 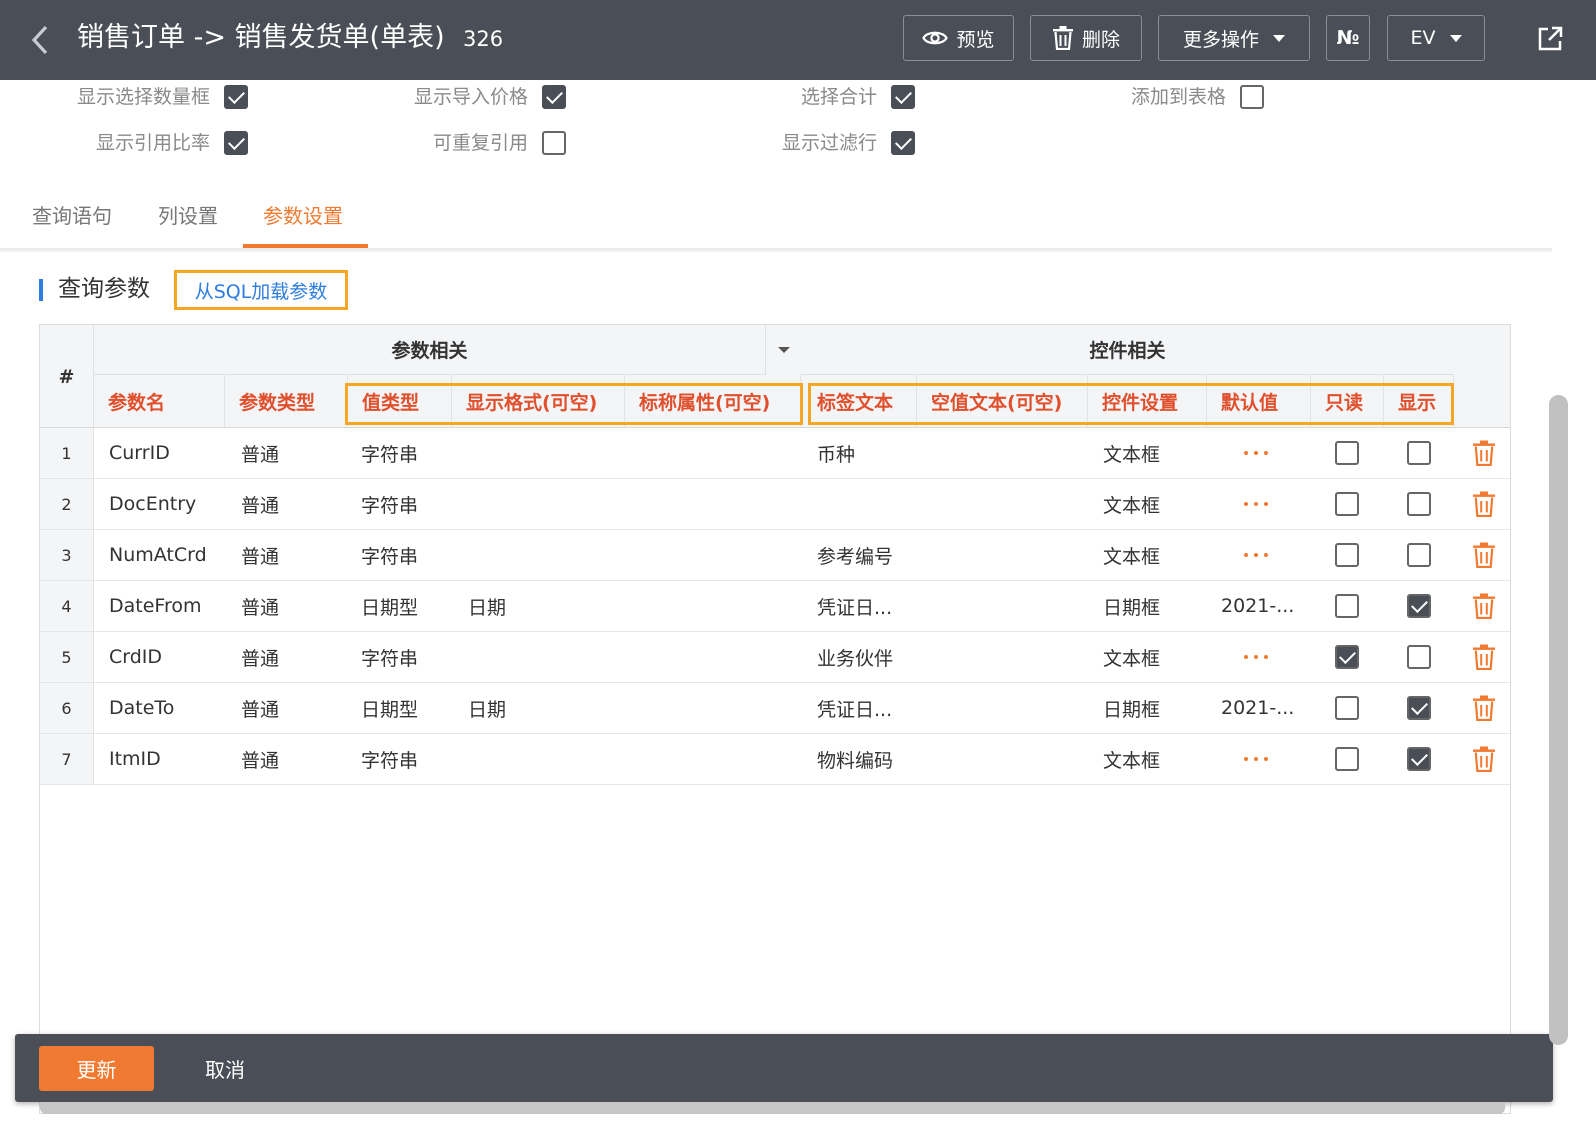 What do you see at coordinates (859, 401) in the screenshot?
I see `column-header-label-text: 标签文本` at bounding box center [859, 401].